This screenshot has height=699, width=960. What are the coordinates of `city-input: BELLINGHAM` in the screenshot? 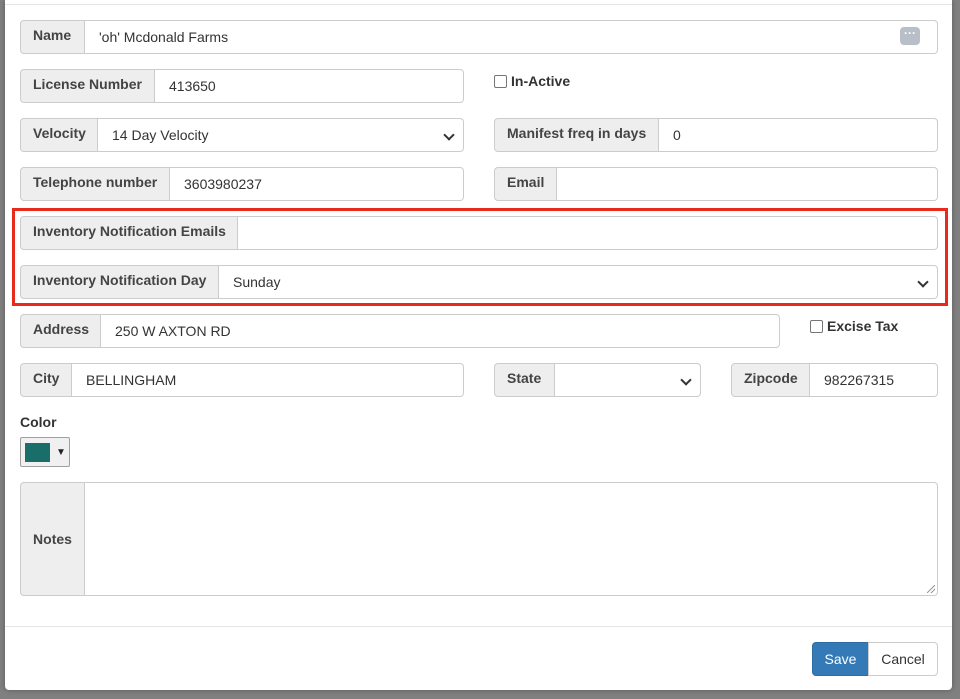 It's located at (268, 380).